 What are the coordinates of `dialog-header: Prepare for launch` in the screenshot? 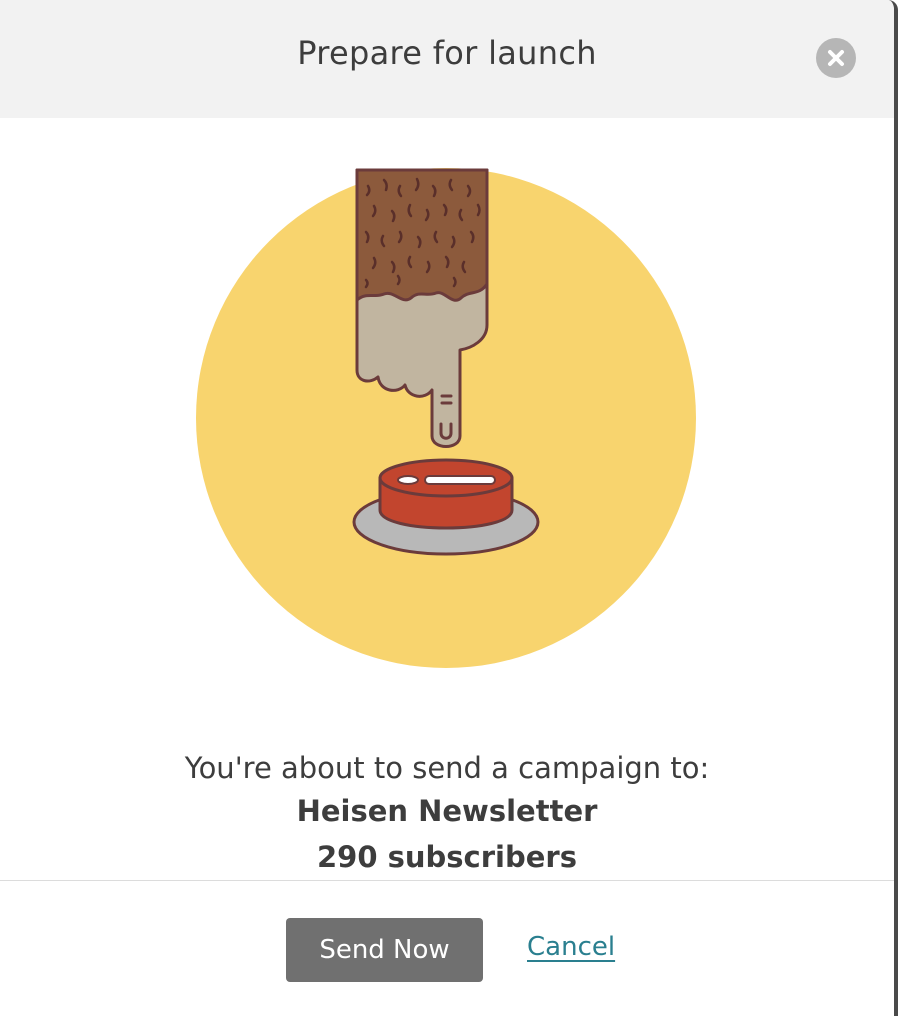 It's located at (447, 59).